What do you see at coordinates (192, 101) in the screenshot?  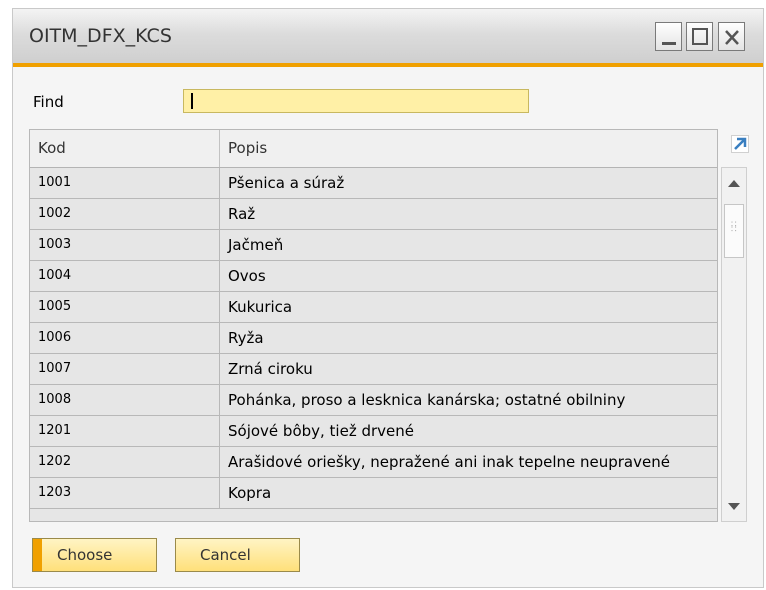 I see `text-caret` at bounding box center [192, 101].